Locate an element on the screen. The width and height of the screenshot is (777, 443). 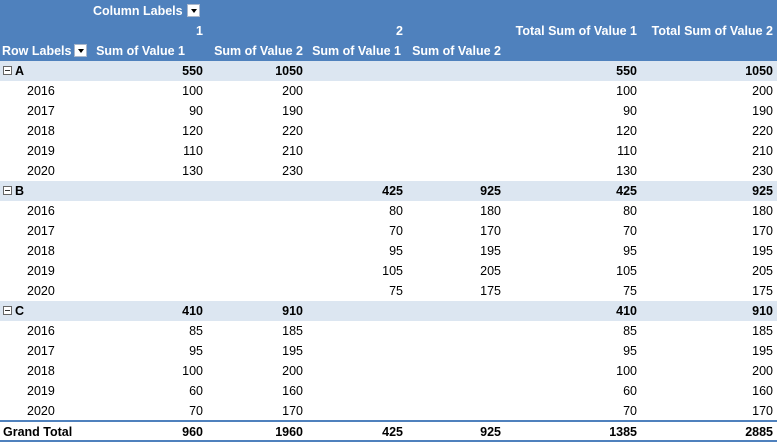
measure-header-3: Sum of Value 1 is located at coordinates (356, 51).